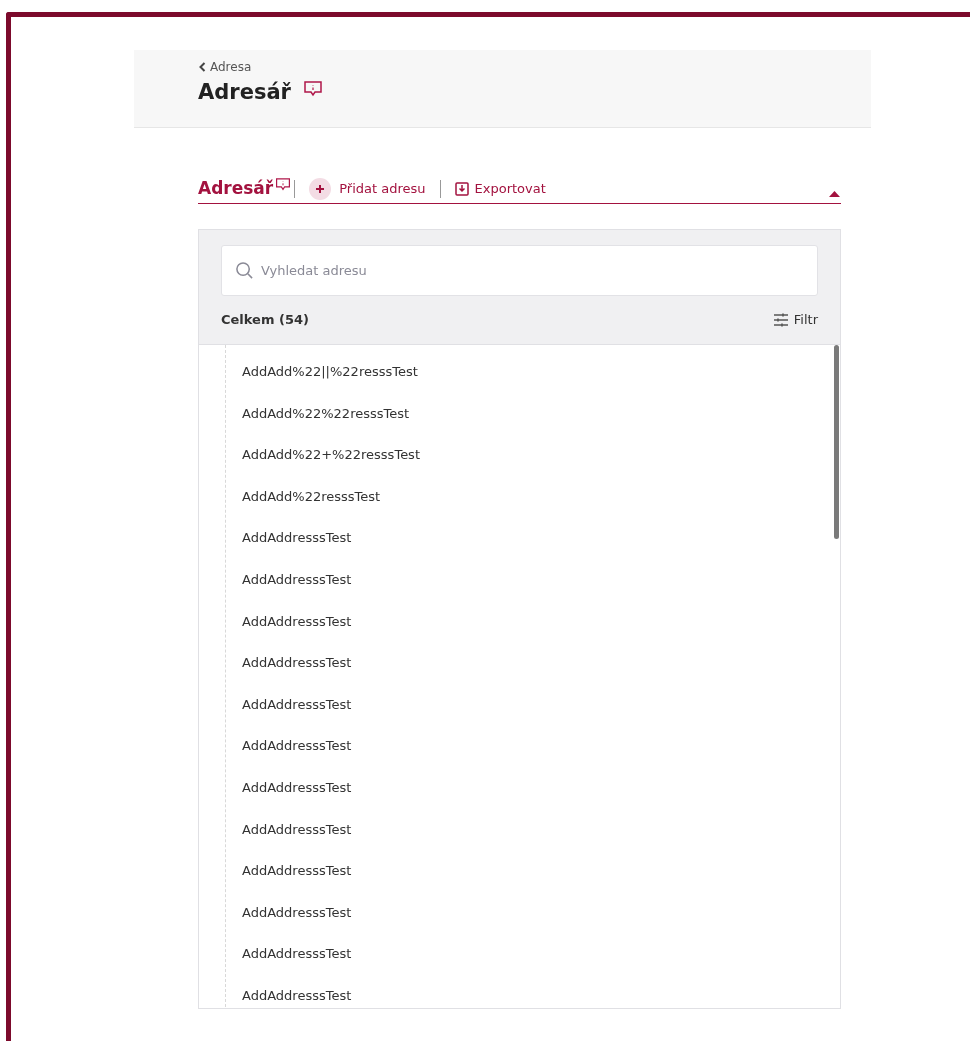  I want to click on sliders-icon, so click(780, 320).